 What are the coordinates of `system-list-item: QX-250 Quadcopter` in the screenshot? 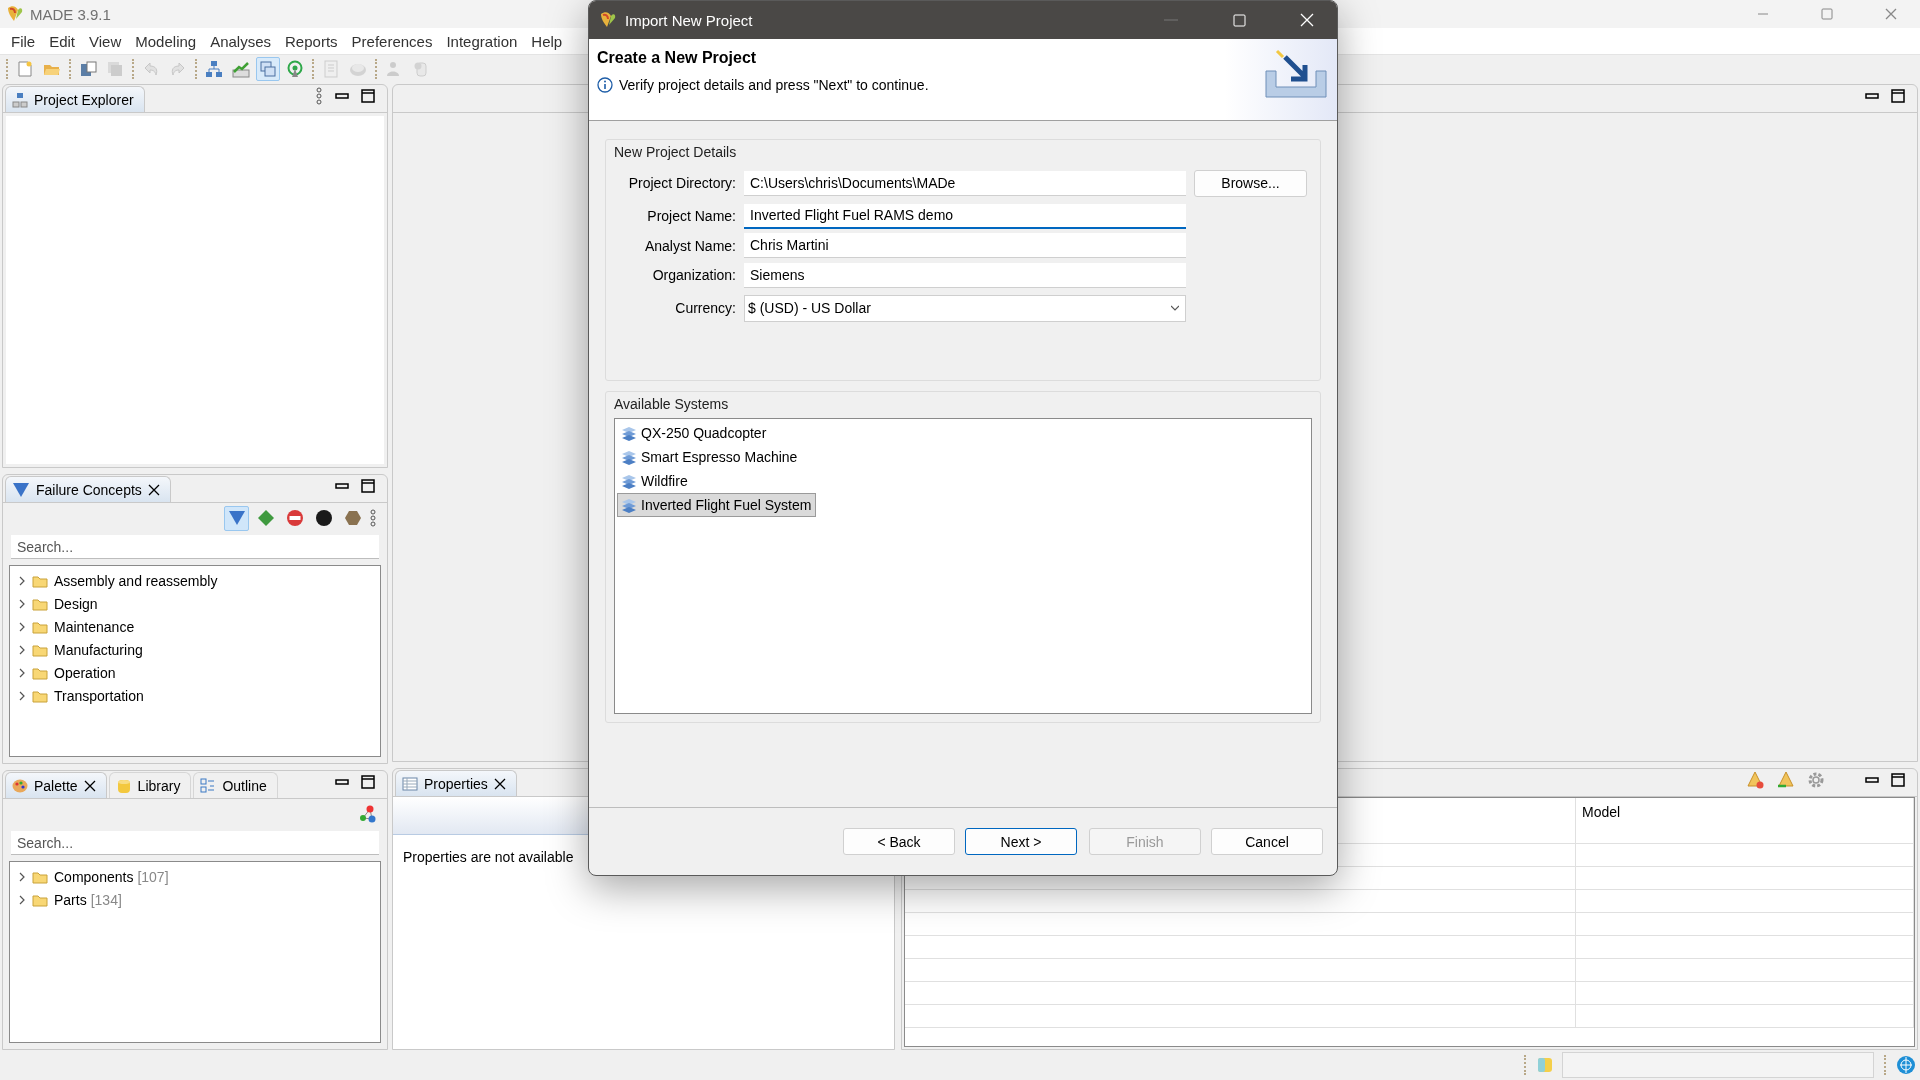 It's located at (694, 433).